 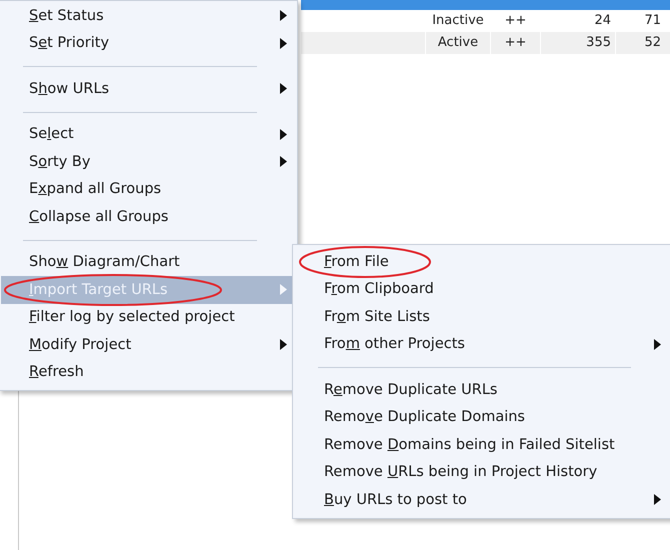 I want to click on menu-item: Remove Duplicate URLs, so click(x=481, y=390).